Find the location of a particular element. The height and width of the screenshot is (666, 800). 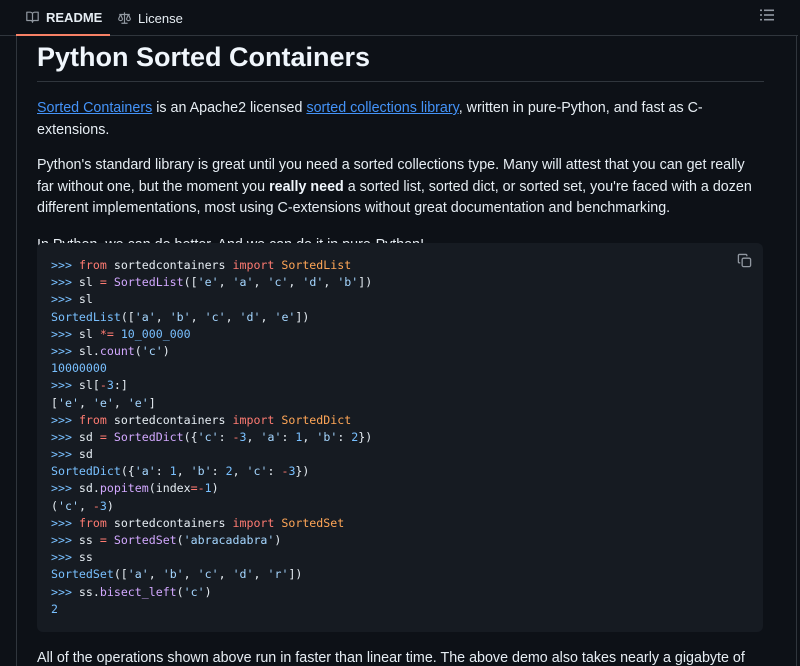

code-line: >>> sd.popitem(index=-1) is located at coordinates (135, 488).